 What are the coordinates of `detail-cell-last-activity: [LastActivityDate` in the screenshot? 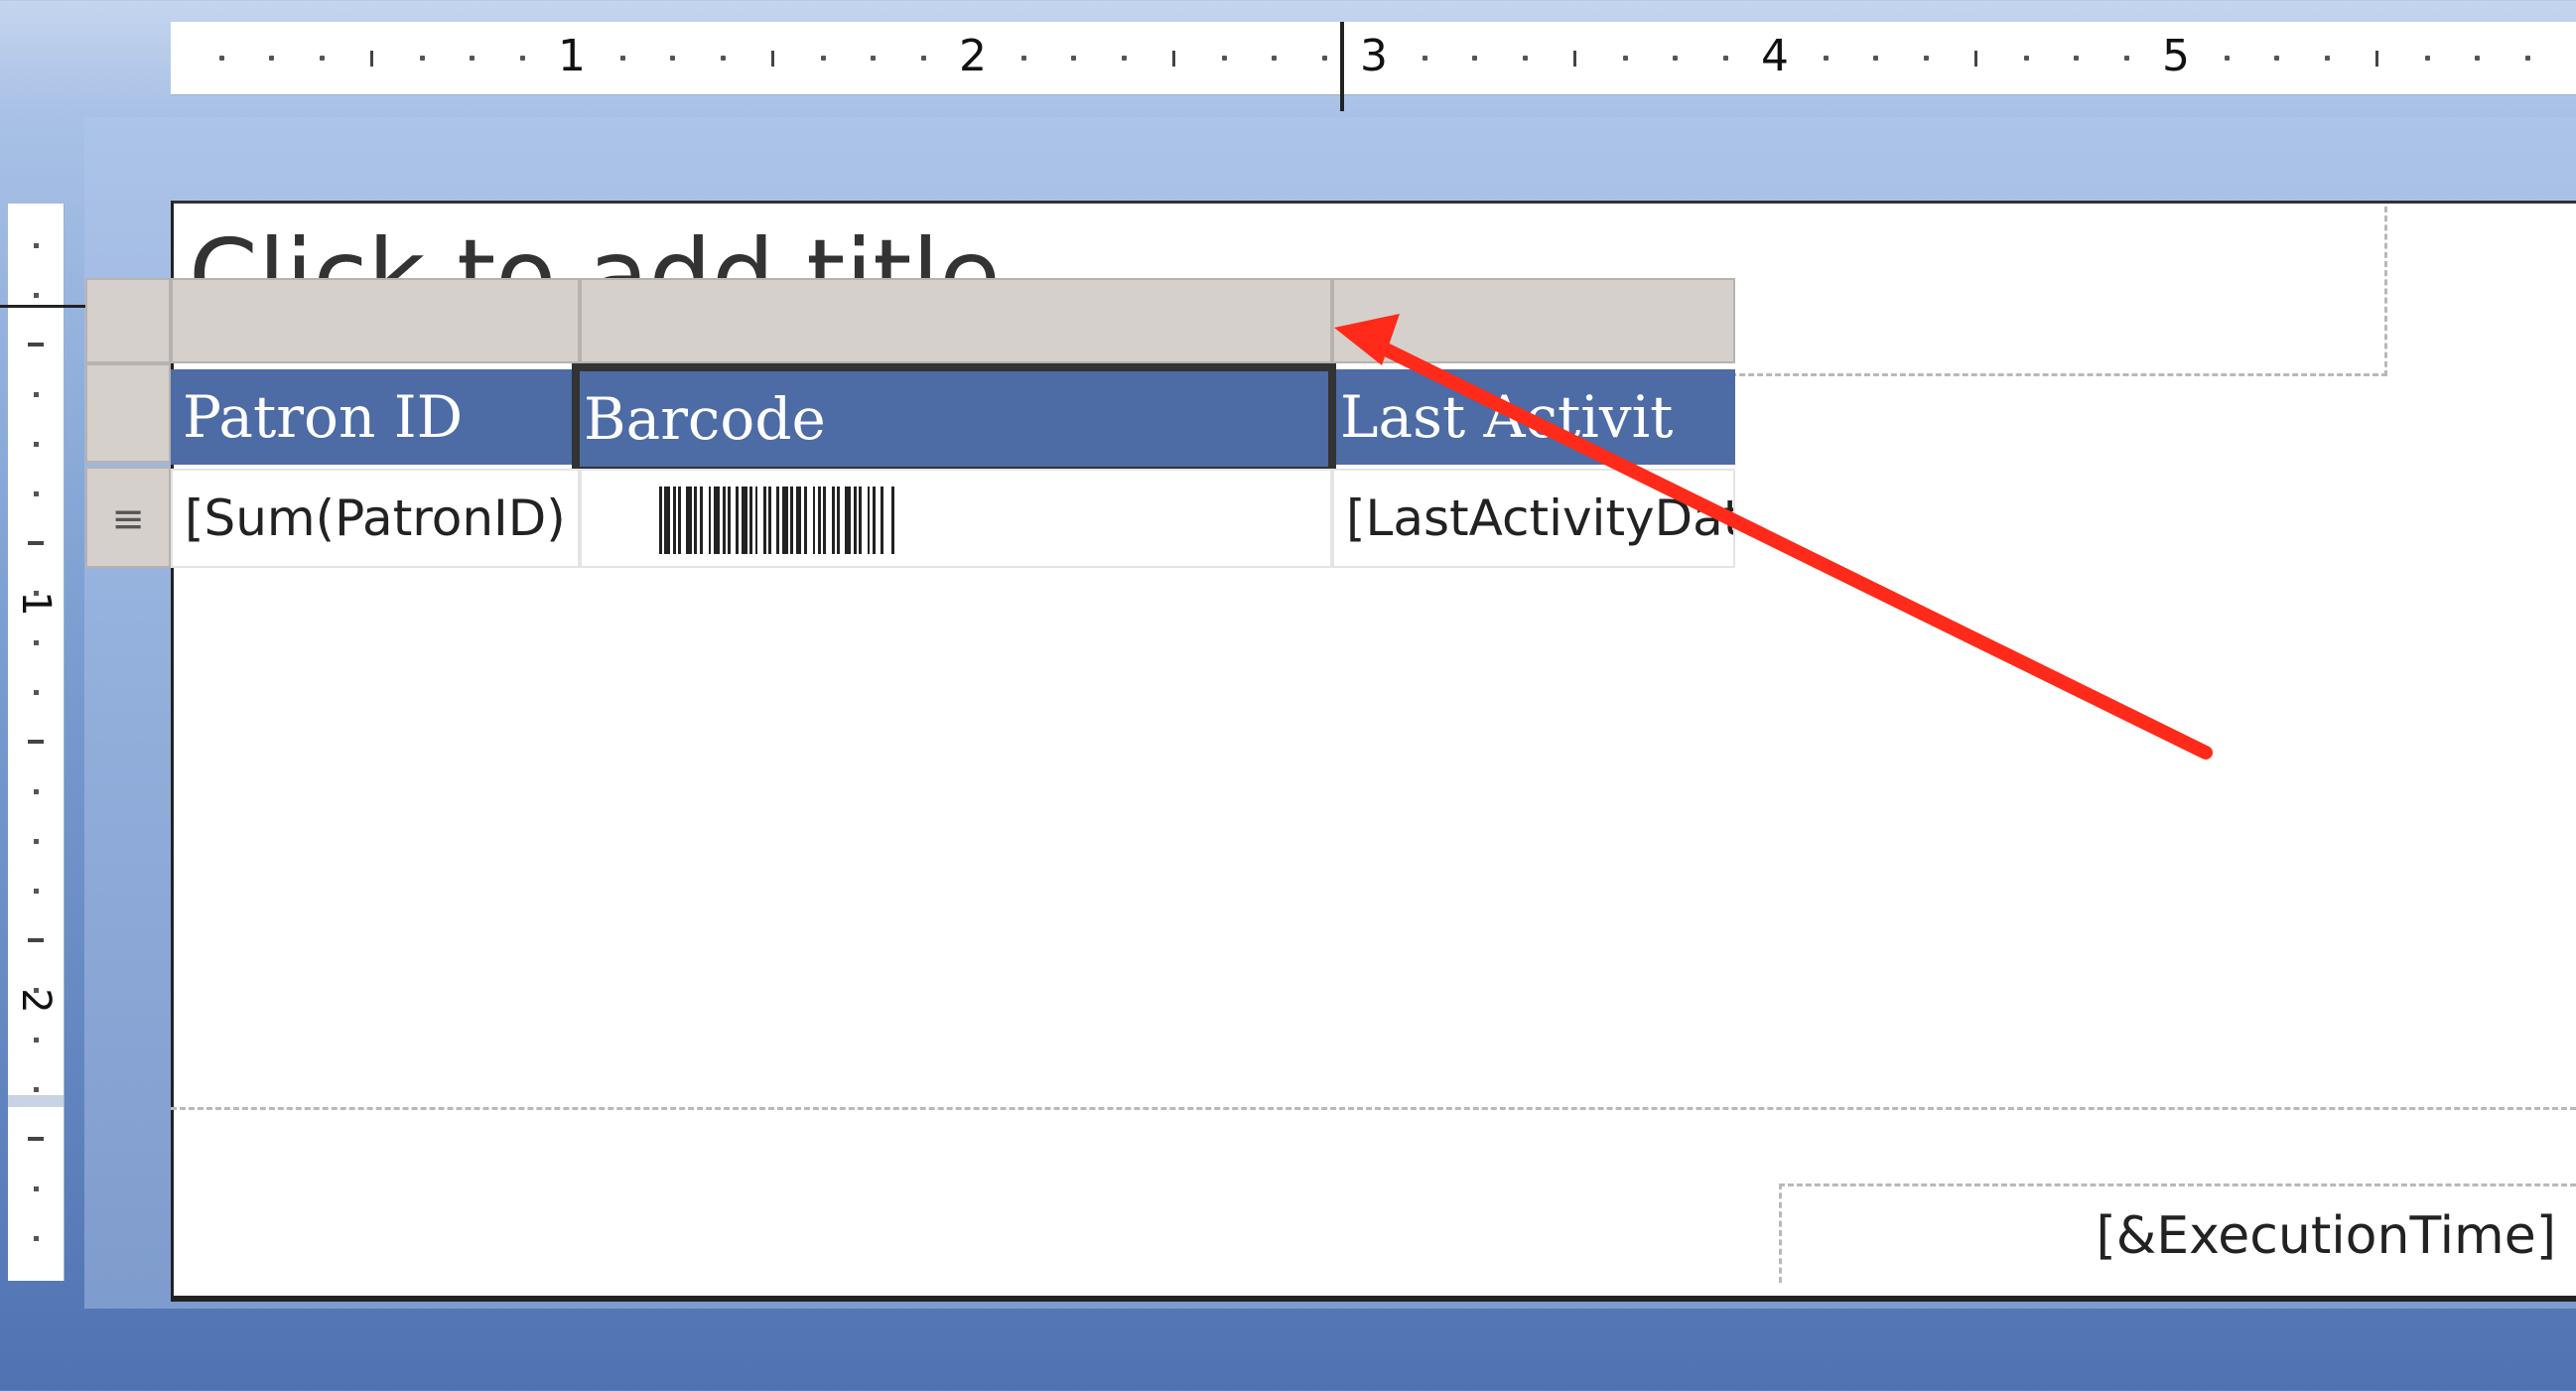 It's located at (1533, 518).